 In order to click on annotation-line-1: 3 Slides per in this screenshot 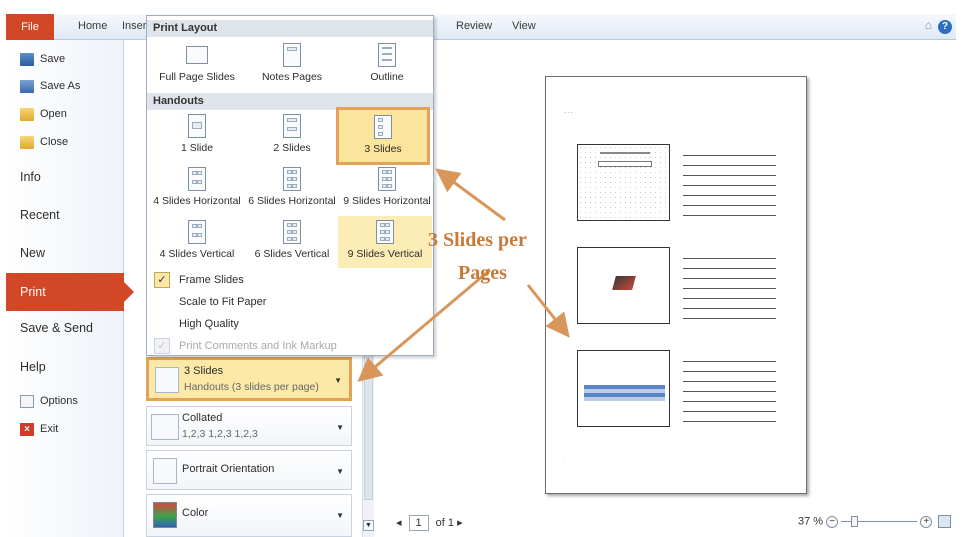, I will do `click(477, 240)`.